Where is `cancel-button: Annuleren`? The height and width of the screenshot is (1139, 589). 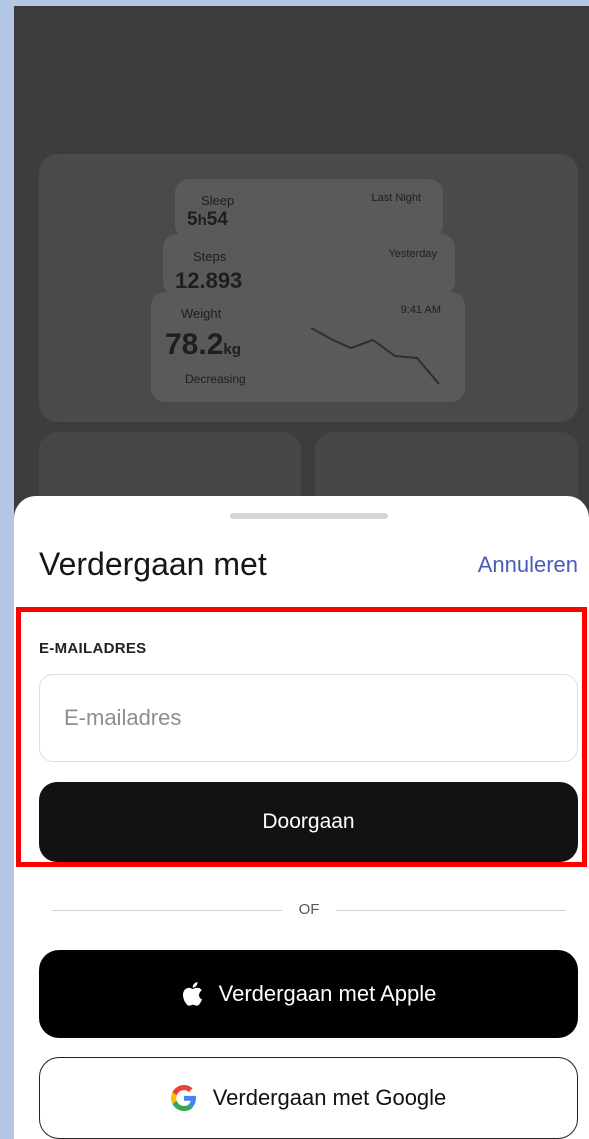
cancel-button: Annuleren is located at coordinates (528, 565).